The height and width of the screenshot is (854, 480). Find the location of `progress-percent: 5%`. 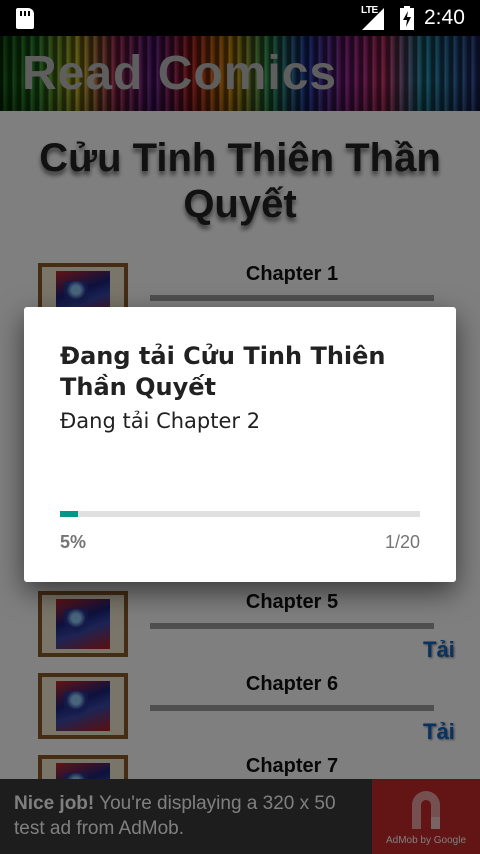

progress-percent: 5% is located at coordinates (73, 542).